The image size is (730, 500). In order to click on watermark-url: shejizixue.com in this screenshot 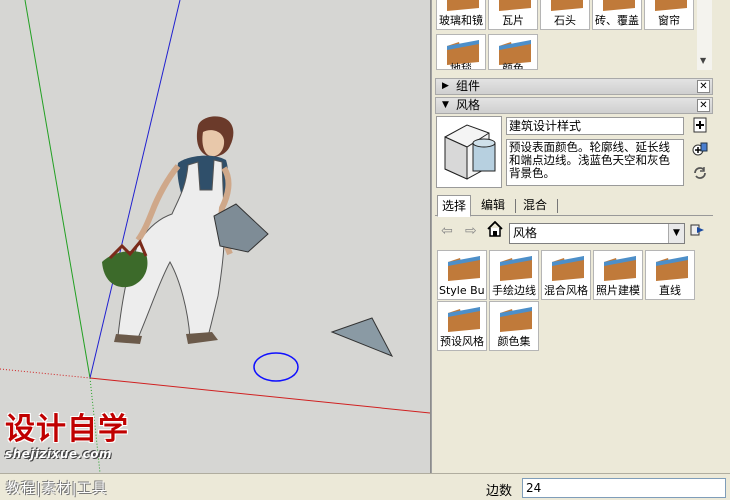, I will do `click(58, 454)`.